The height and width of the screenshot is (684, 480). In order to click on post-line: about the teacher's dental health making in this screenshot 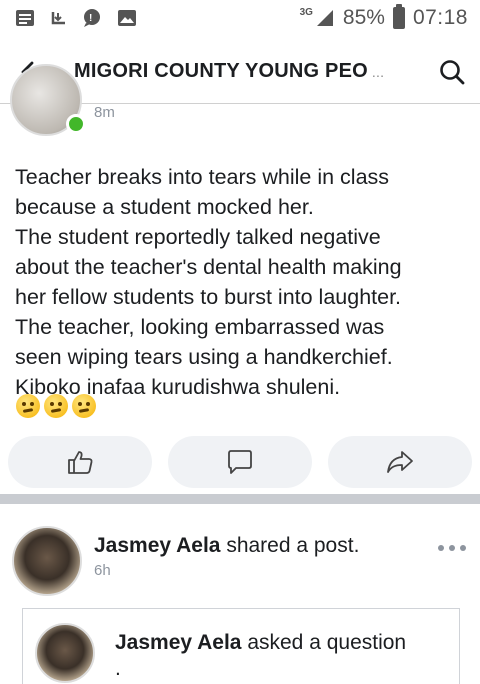, I will do `click(208, 267)`.